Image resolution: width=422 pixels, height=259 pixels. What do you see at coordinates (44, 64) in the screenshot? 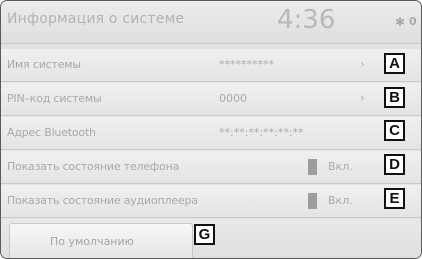
I see `system-name-label: Имя системы` at bounding box center [44, 64].